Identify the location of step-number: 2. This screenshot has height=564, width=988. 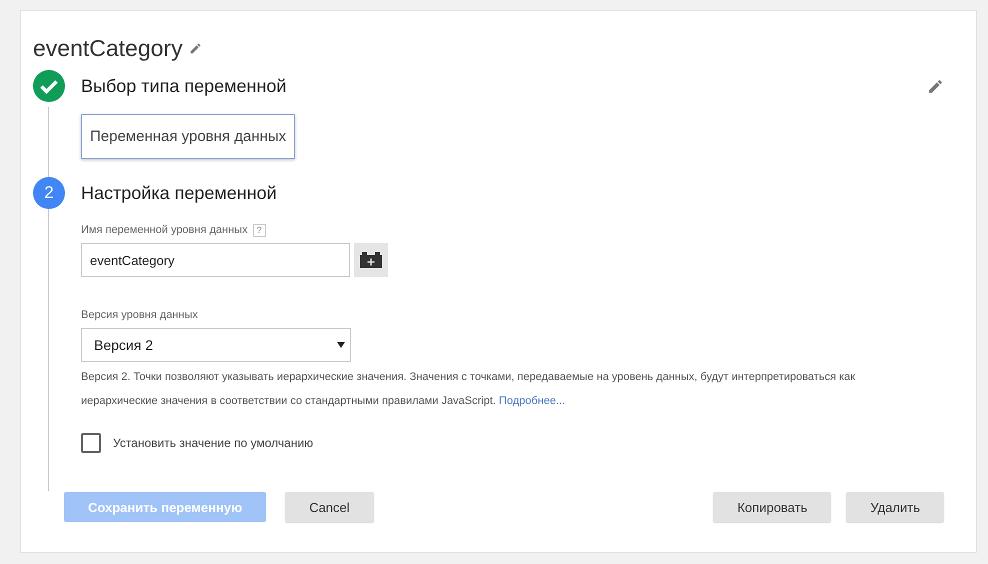
(49, 193).